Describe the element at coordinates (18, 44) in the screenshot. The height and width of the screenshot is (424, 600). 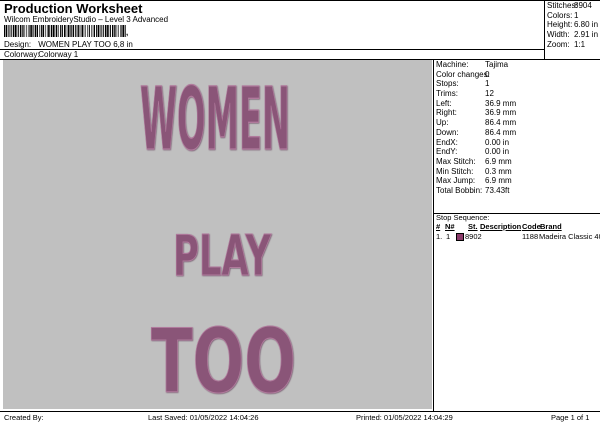
I see `design-label: Design:` at that location.